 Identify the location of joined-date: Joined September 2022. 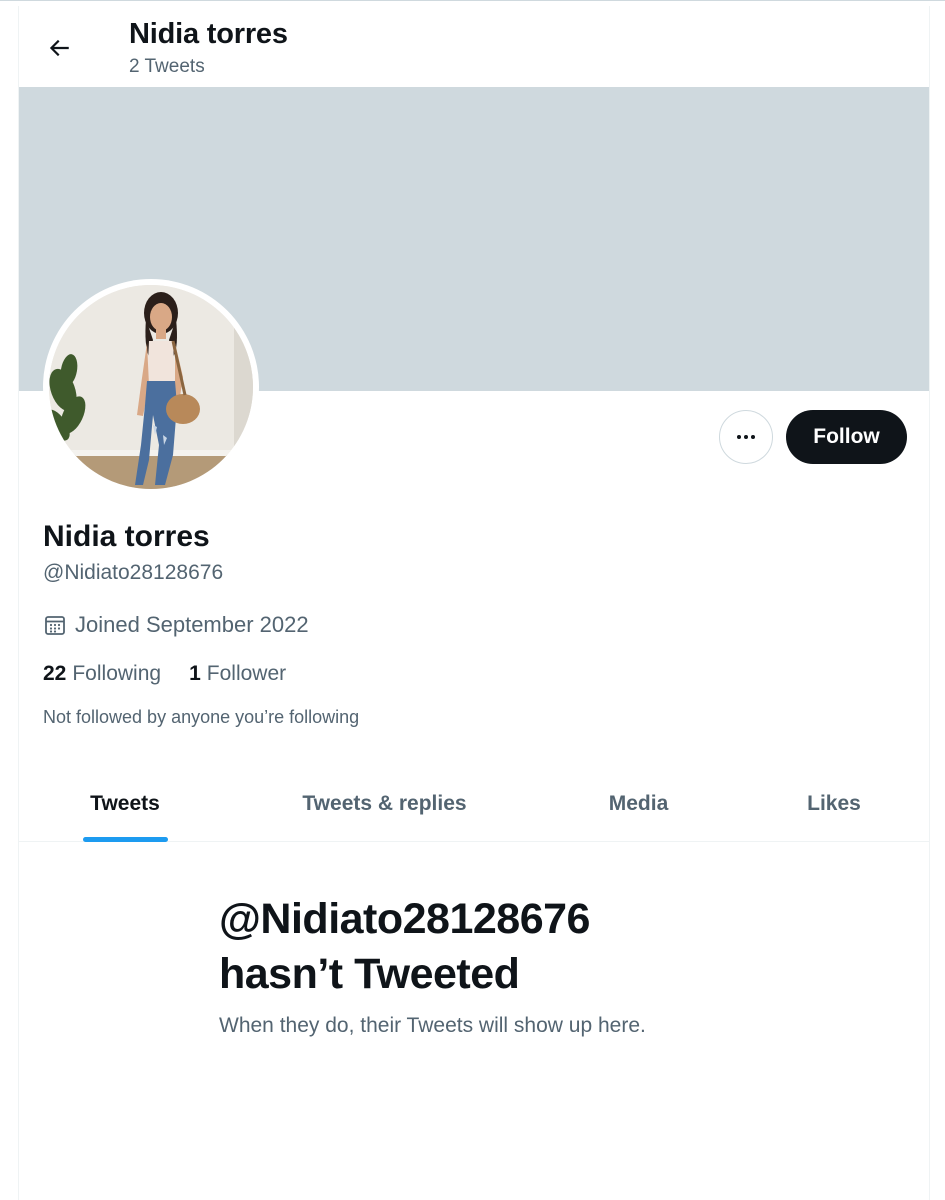
(176, 625).